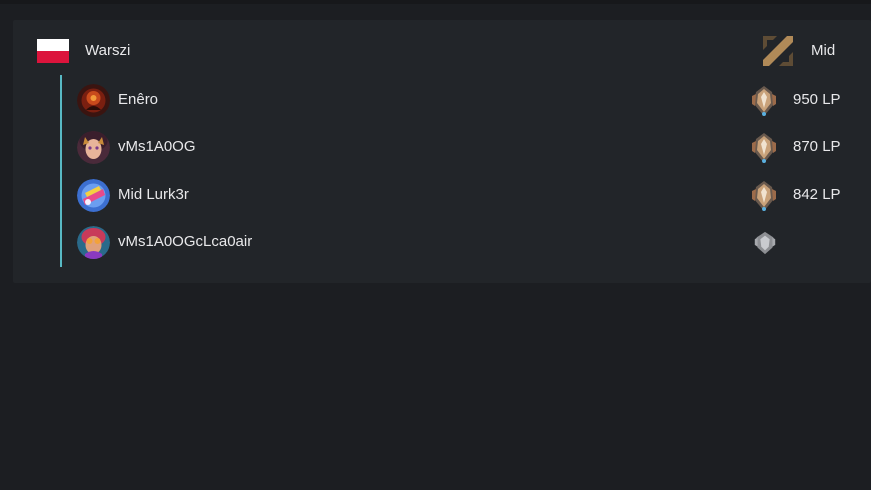 The height and width of the screenshot is (490, 871). I want to click on account-name: vMs1A0OGcLca0air, so click(185, 241).